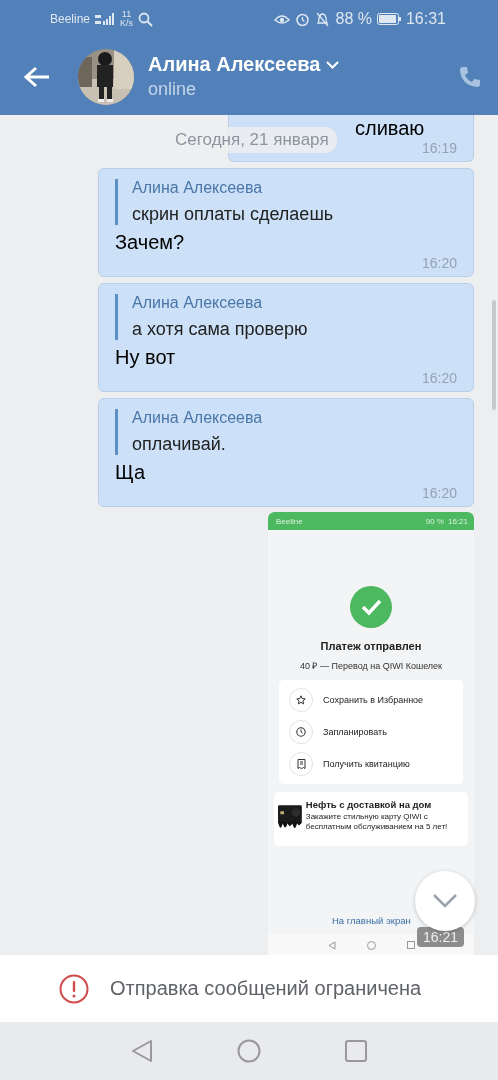 Image resolution: width=498 pixels, height=1080 pixels. Describe the element at coordinates (388, 19) in the screenshot. I see `battery-icon` at that location.